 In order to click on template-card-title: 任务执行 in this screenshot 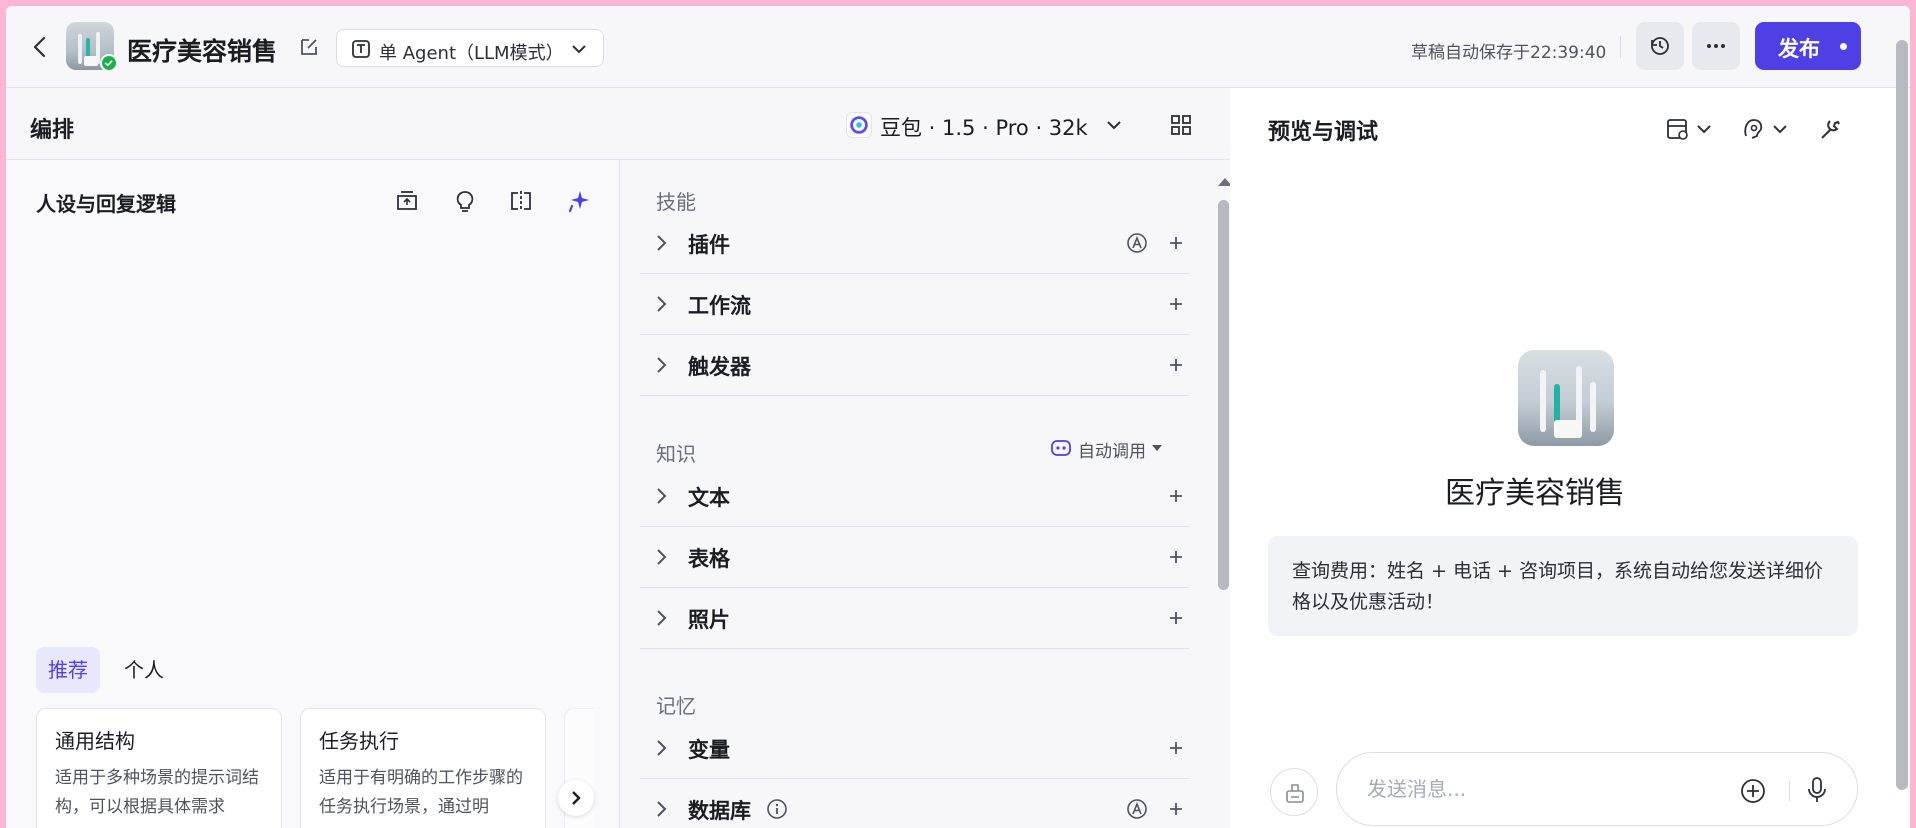, I will do `click(359, 741)`.